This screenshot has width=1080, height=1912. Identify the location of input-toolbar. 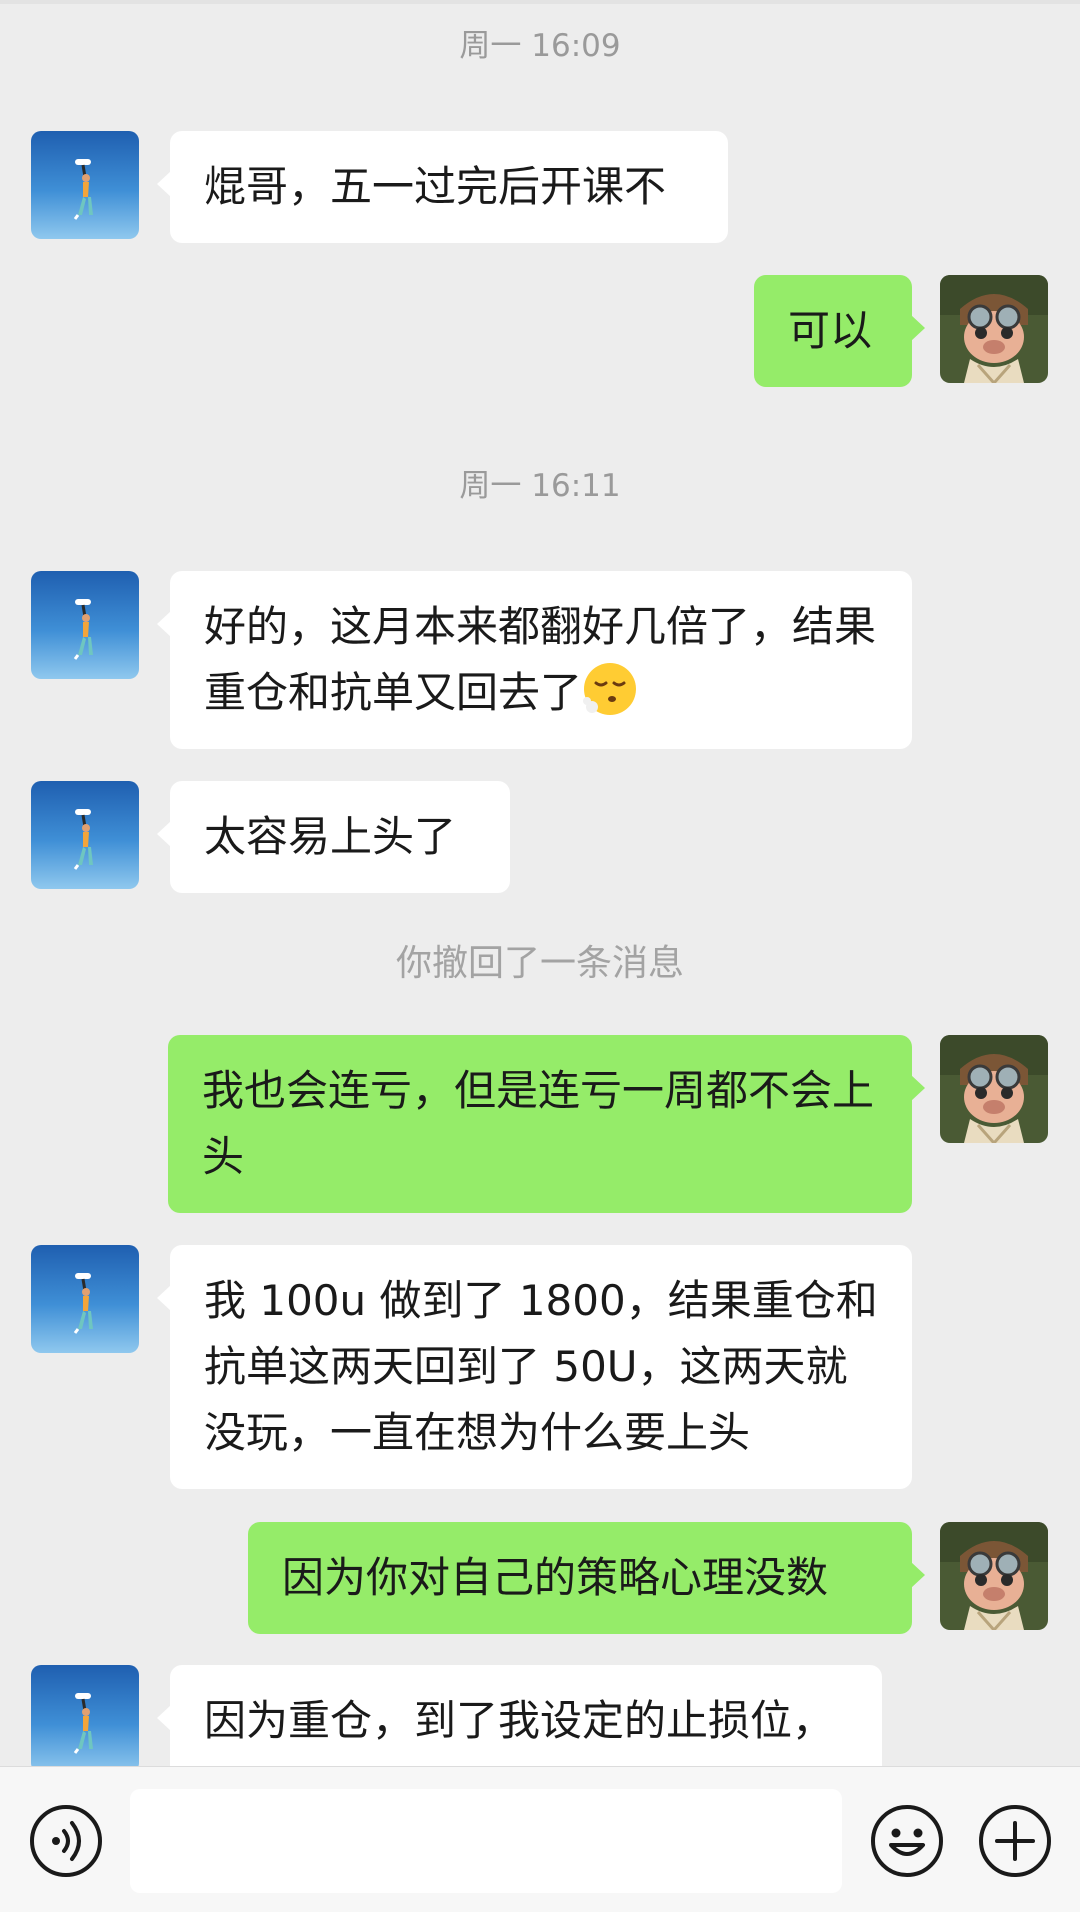
(540, 1839).